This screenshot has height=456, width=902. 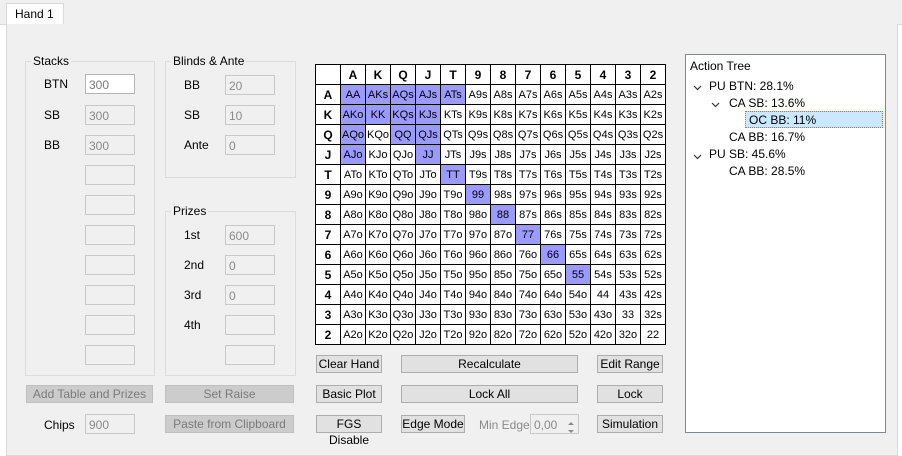 What do you see at coordinates (378, 214) in the screenshot?
I see `hand-cell: K8o` at bounding box center [378, 214].